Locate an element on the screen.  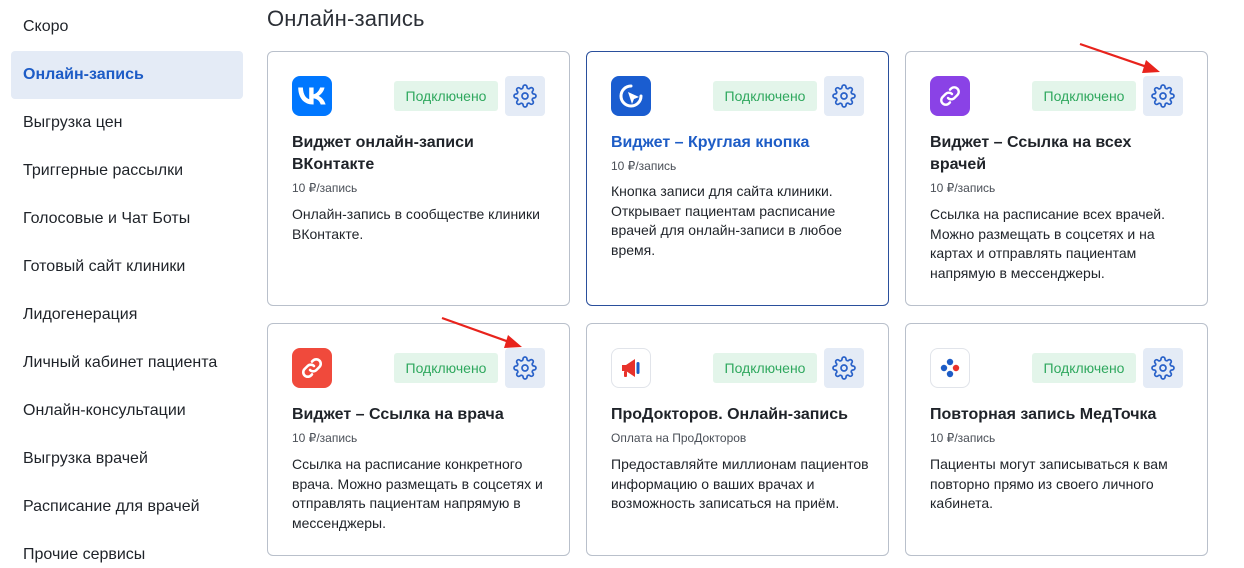
page-title: Онлайн-запись is located at coordinates (346, 18).